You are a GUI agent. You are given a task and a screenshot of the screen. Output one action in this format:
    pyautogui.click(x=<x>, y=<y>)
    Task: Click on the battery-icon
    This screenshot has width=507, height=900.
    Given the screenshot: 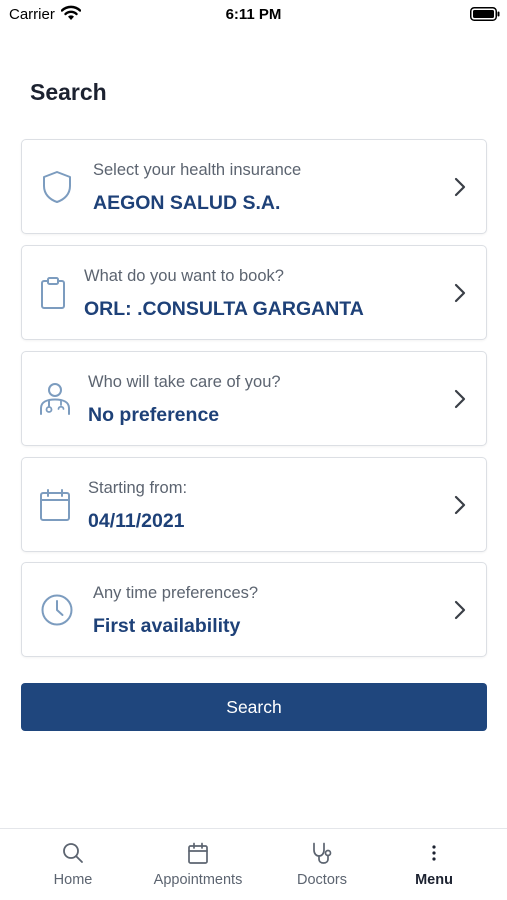 What is the action you would take?
    pyautogui.click(x=485, y=14)
    